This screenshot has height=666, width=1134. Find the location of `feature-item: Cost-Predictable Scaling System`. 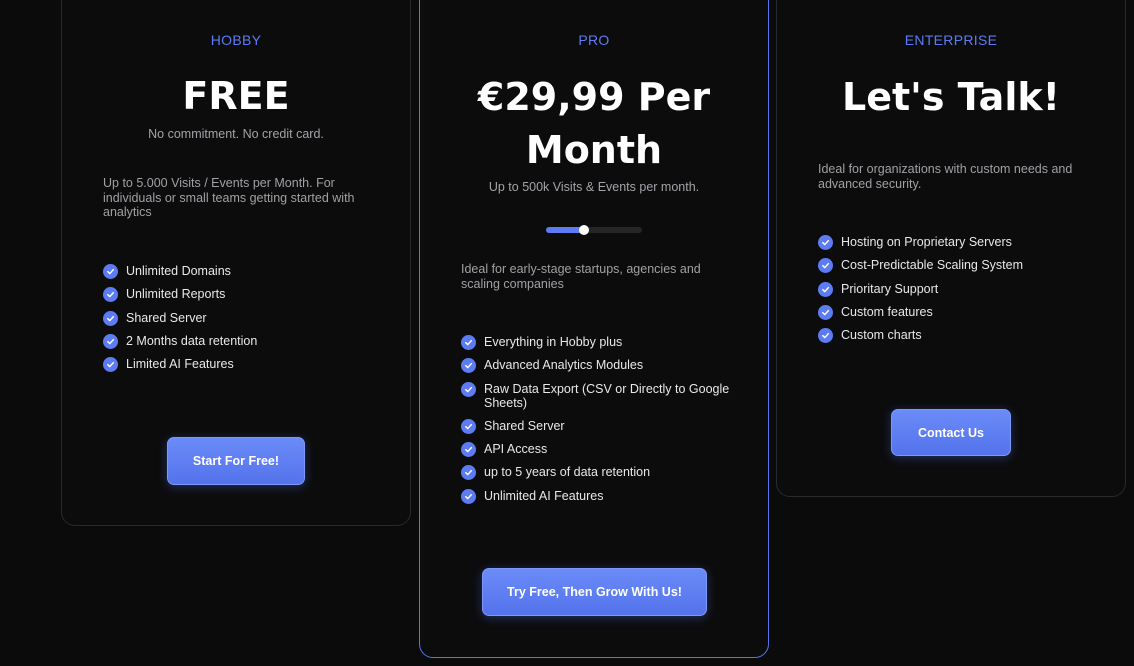

feature-item: Cost-Predictable Scaling System is located at coordinates (958, 266).